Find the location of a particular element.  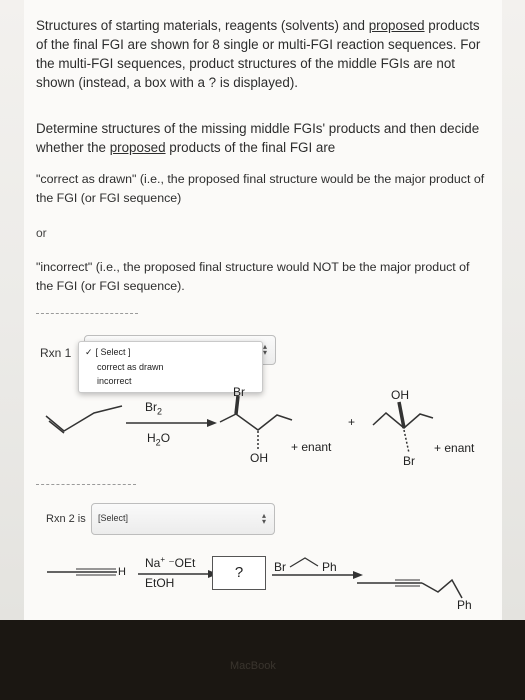

product-chain is located at coordinates (442, 588).